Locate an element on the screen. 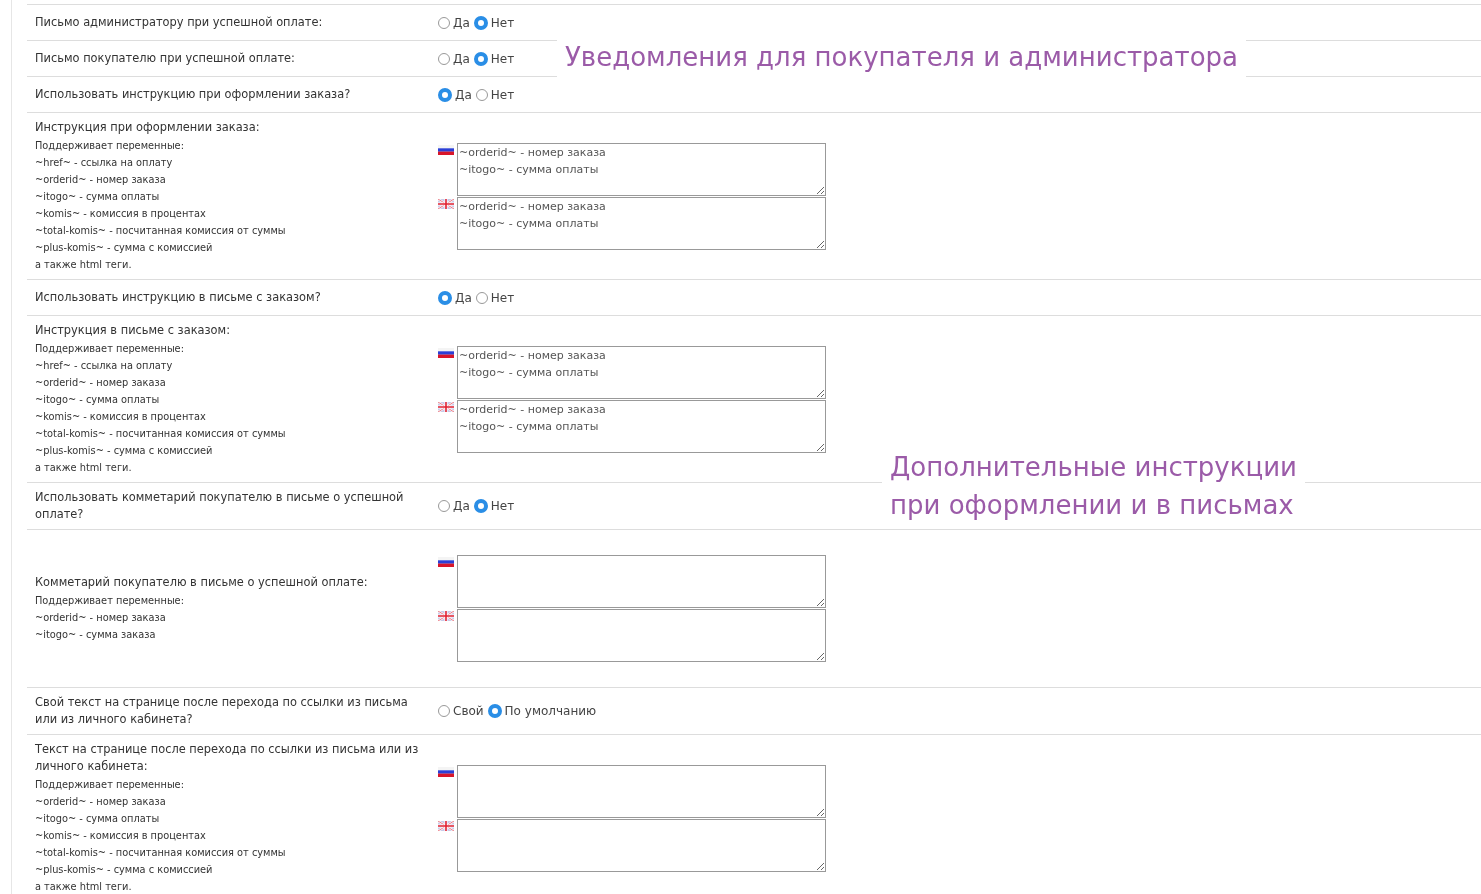 The width and height of the screenshot is (1481, 894). setting-label: Письмо покупателю при успешной оплате: is located at coordinates (165, 58).